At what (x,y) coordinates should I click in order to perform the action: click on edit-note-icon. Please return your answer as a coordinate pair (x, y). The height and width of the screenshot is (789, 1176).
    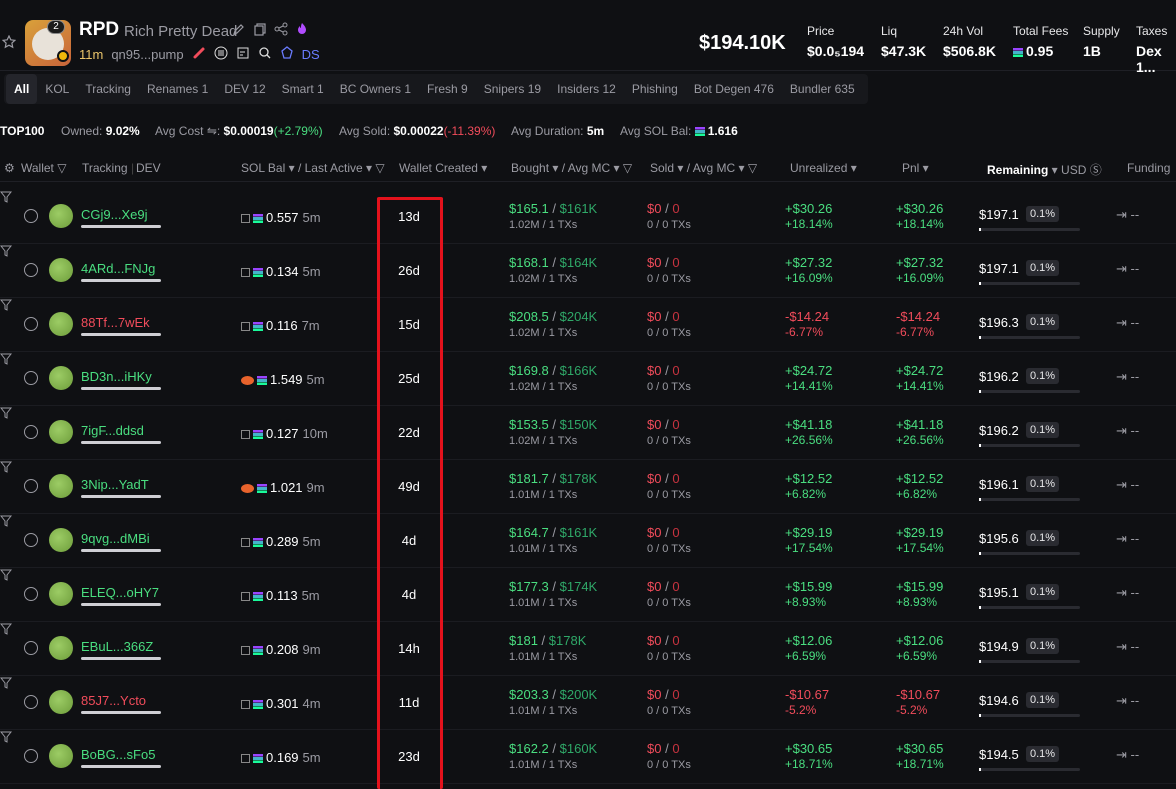
    Looking at the image, I should click on (243, 54).